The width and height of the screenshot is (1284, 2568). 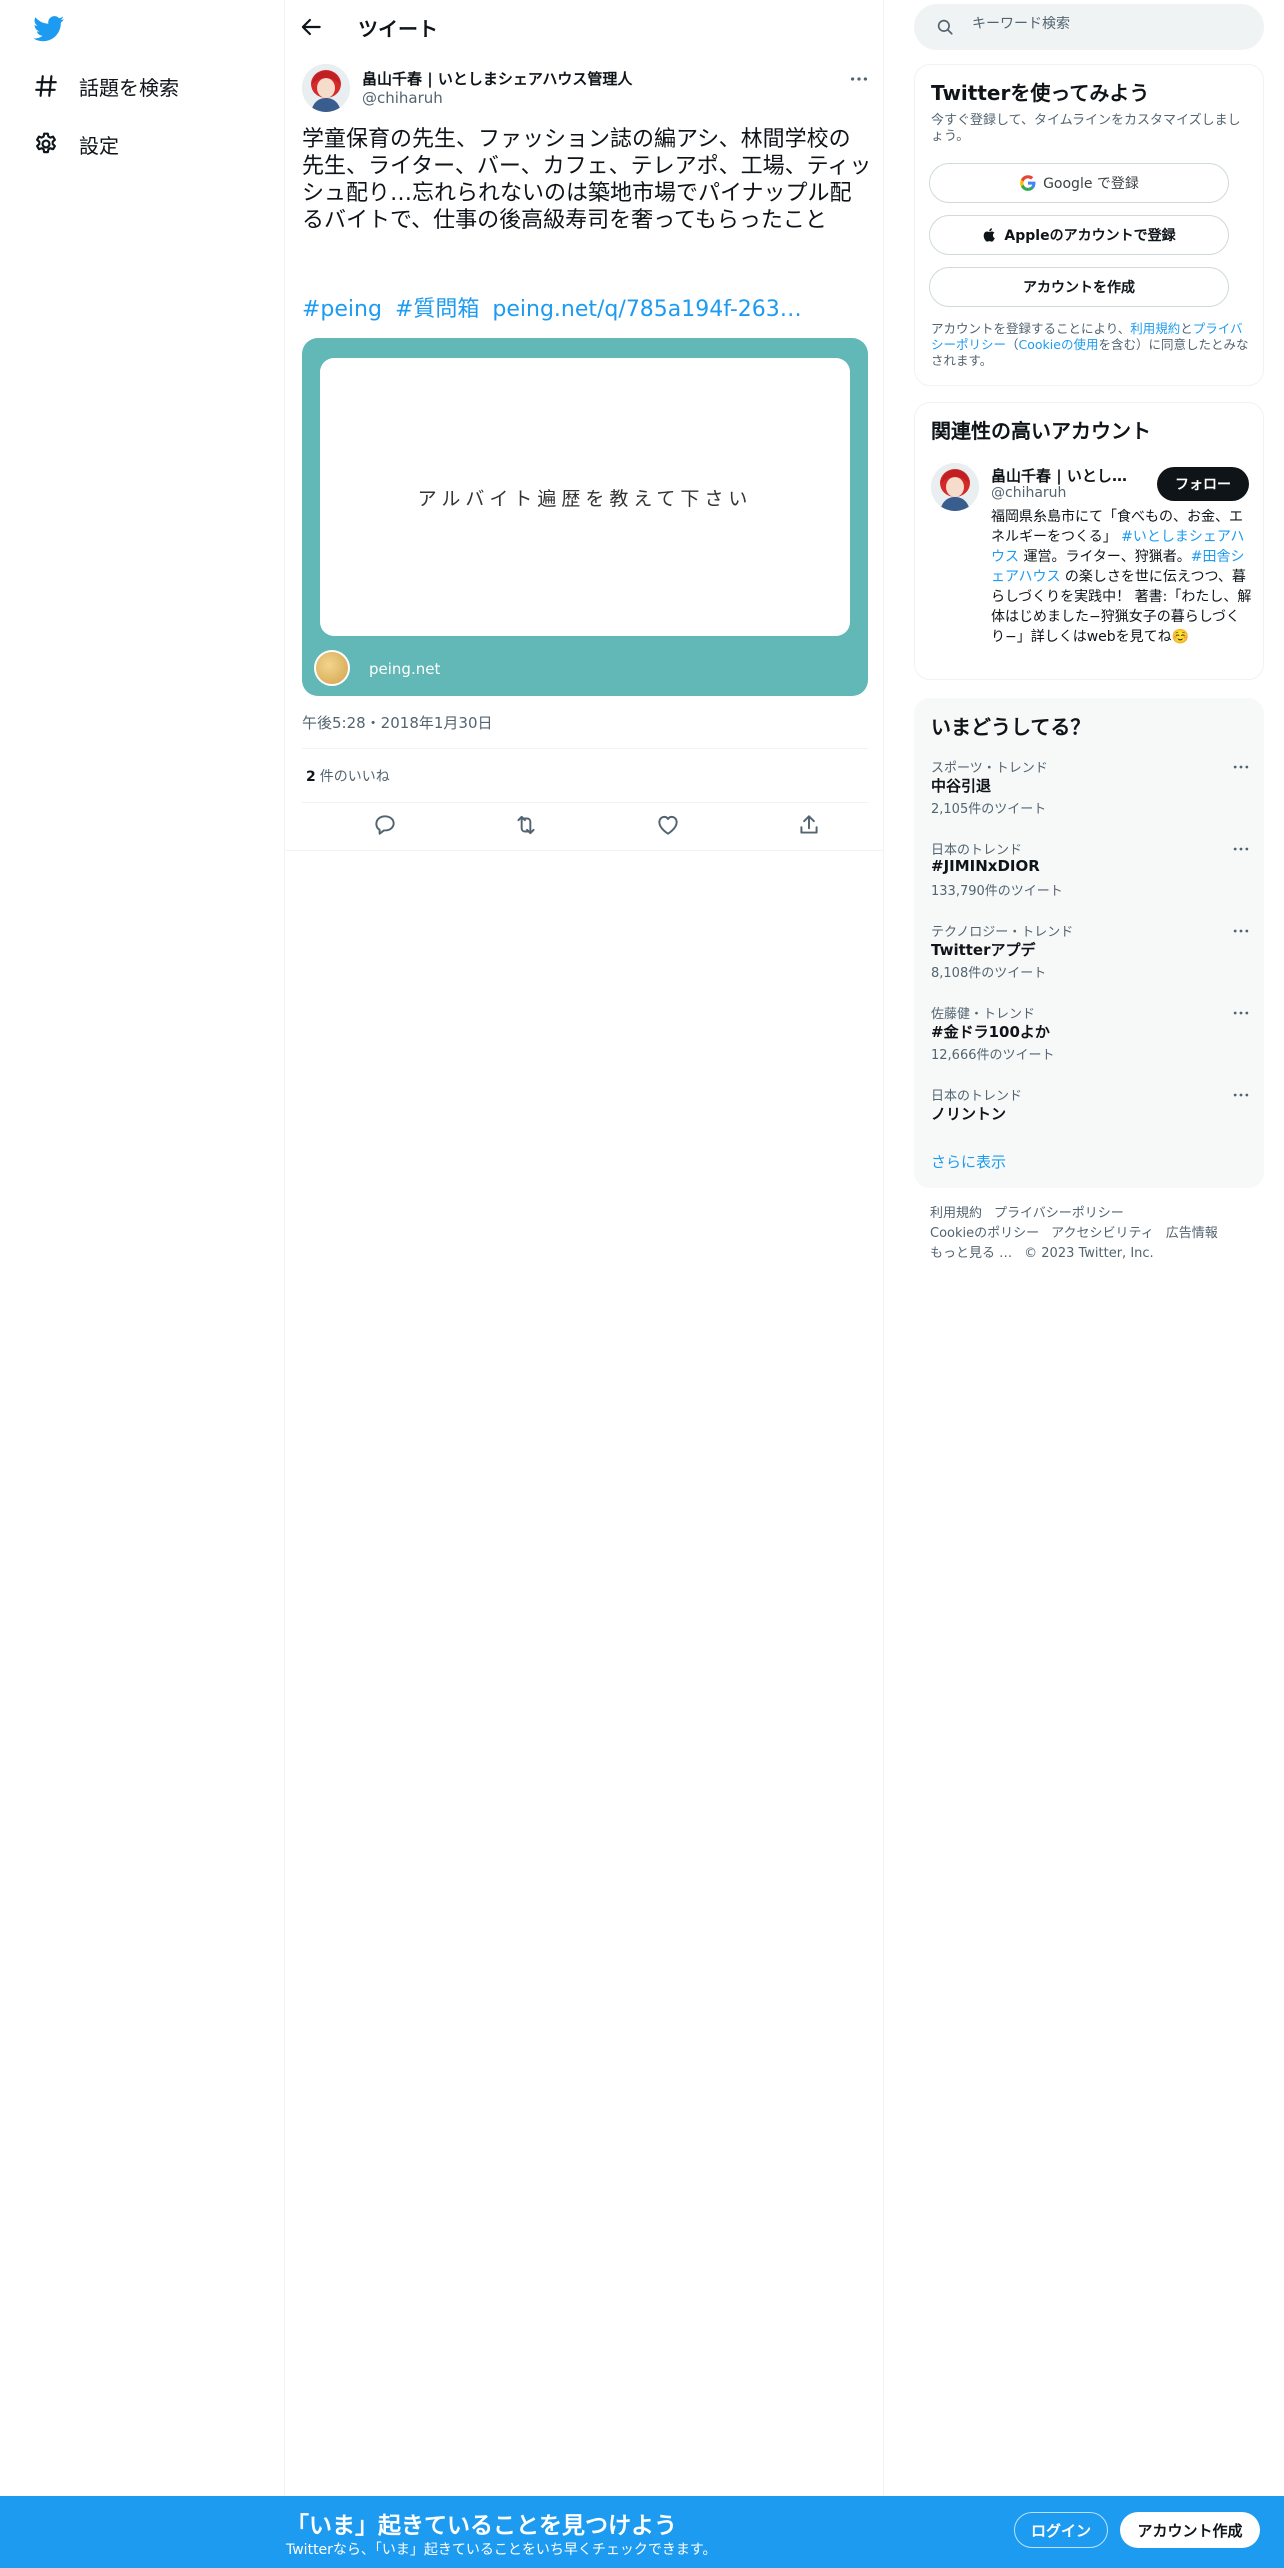 I want to click on trend-name: ノリントン, so click(x=969, y=1114).